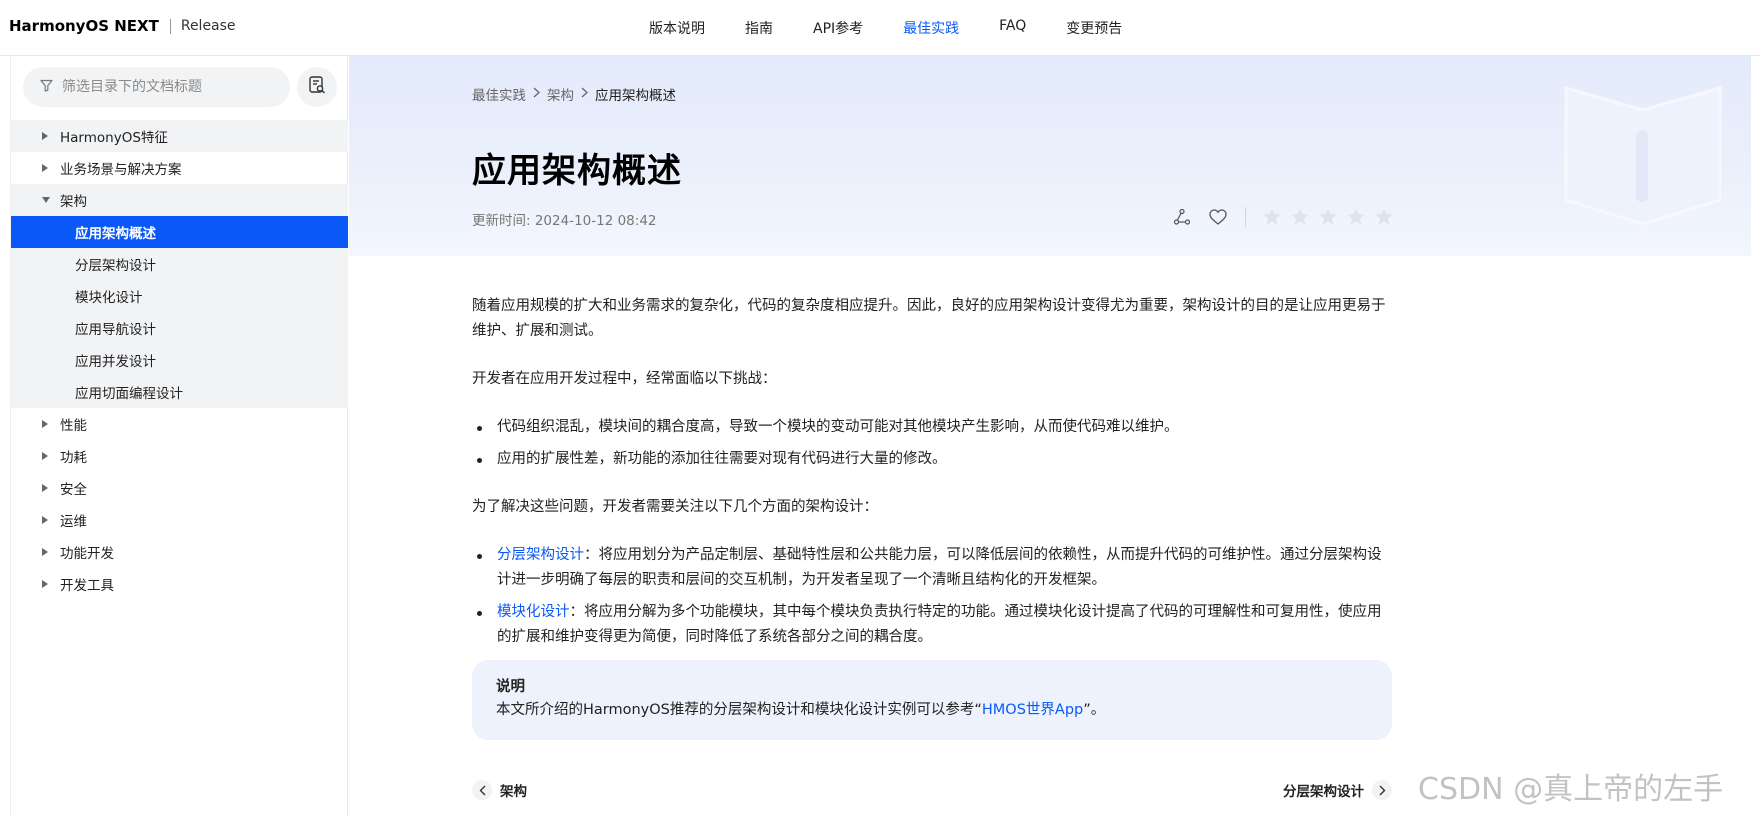 Image resolution: width=1760 pixels, height=816 pixels. Describe the element at coordinates (73, 426) in the screenshot. I see `tree-item-label: 性能` at that location.